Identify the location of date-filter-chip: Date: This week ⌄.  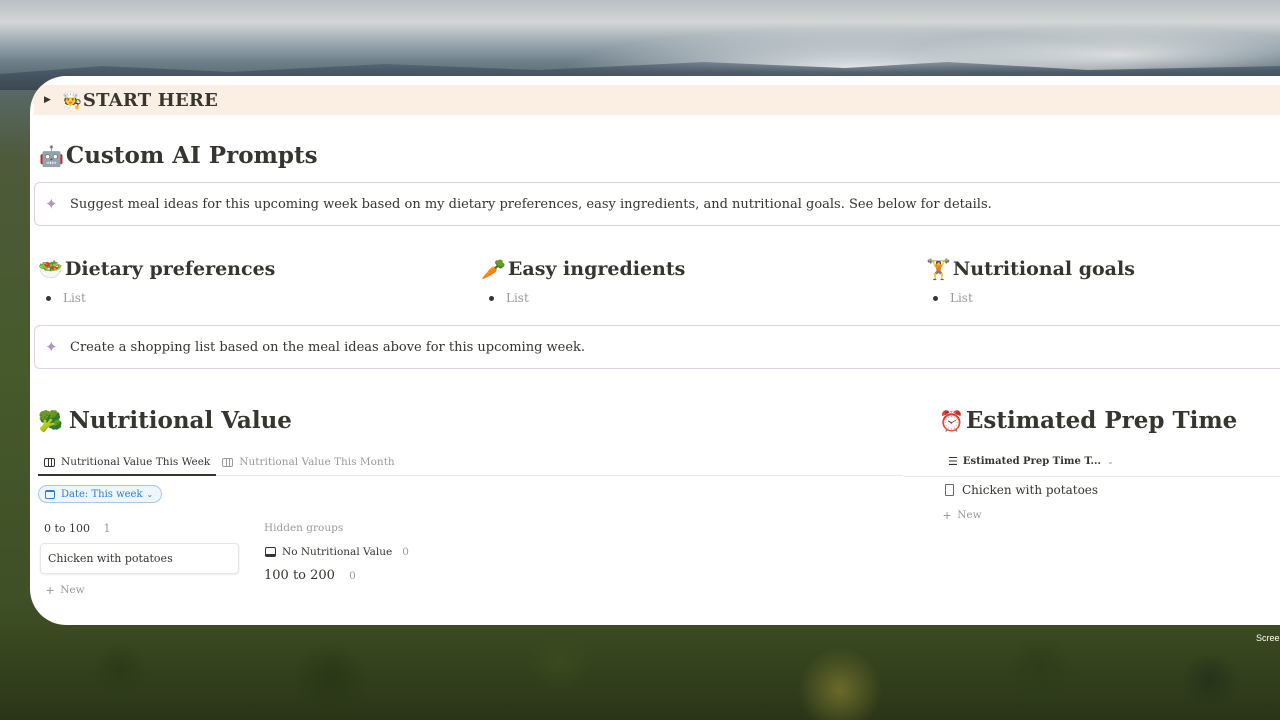
(100, 494).